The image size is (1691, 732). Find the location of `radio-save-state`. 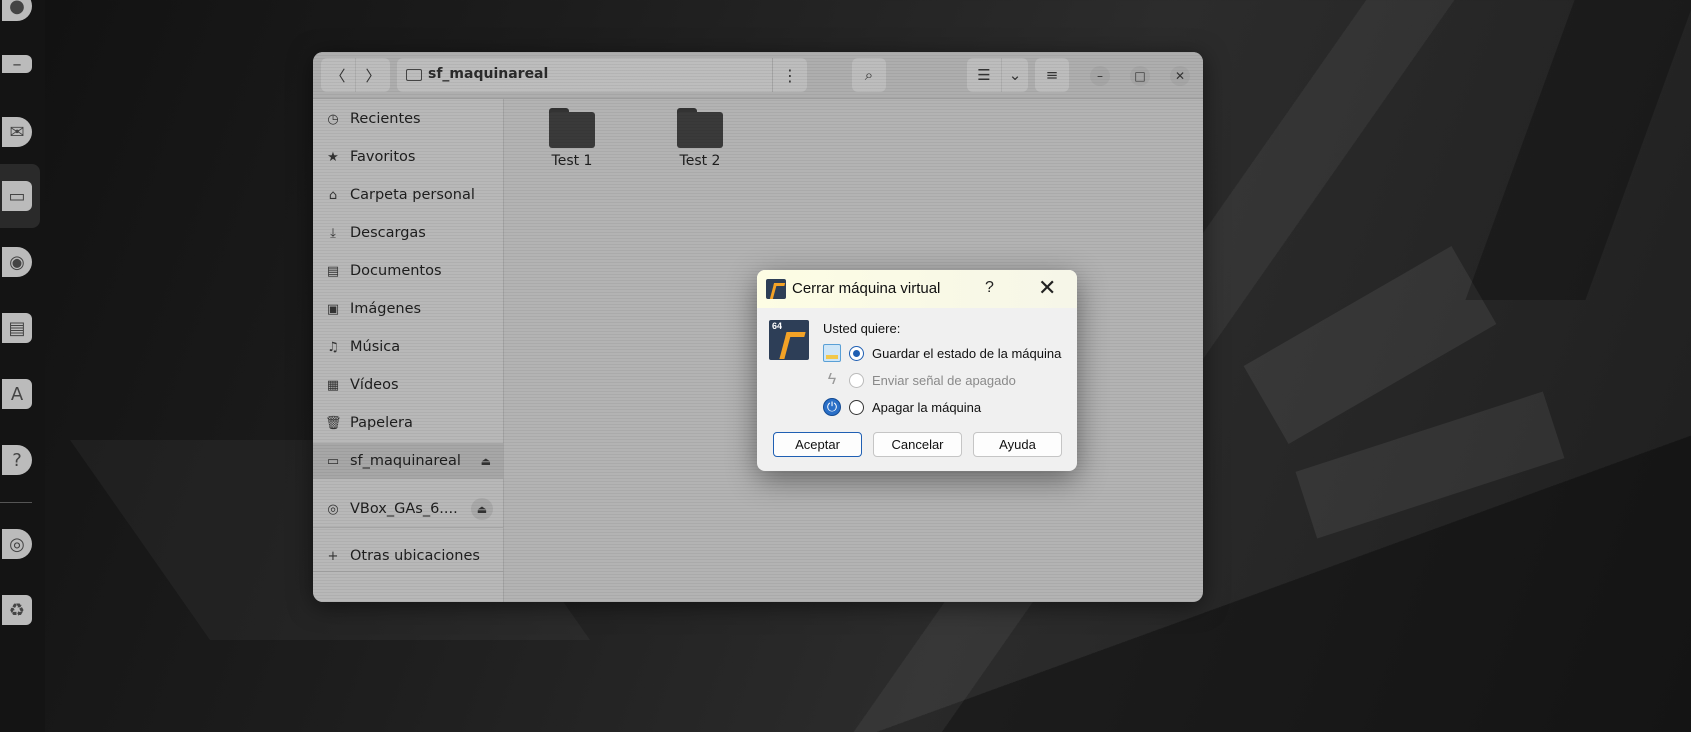

radio-save-state is located at coordinates (856, 353).